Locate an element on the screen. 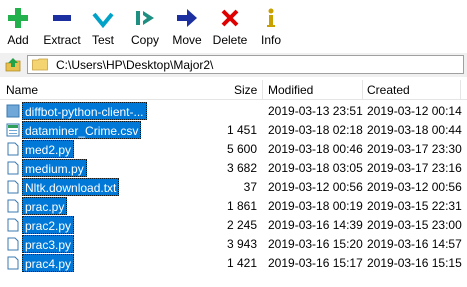 The width and height of the screenshot is (467, 287). file-modified: 2019-03-16 15:20 is located at coordinates (315, 244).